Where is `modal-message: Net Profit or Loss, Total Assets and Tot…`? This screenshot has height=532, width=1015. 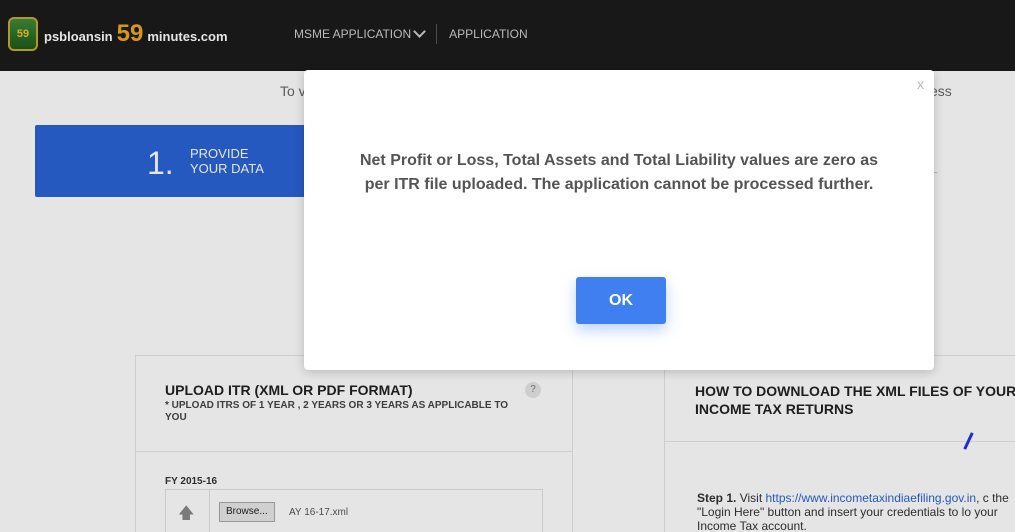
modal-message: Net Profit or Loss, Total Assets and Tot… is located at coordinates (619, 172).